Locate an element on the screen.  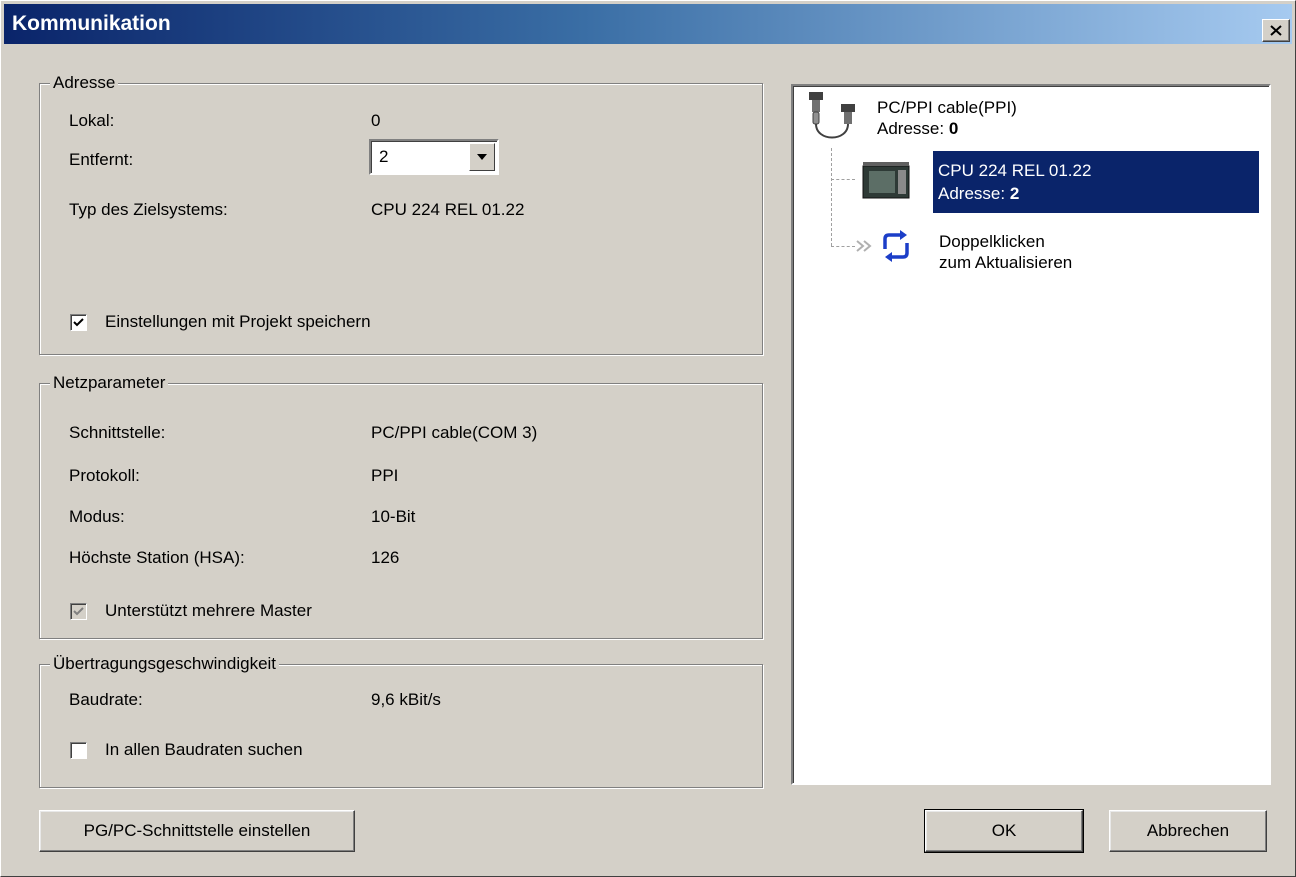
search-all-baud-label: In allen Baudraten suchen is located at coordinates (204, 750).